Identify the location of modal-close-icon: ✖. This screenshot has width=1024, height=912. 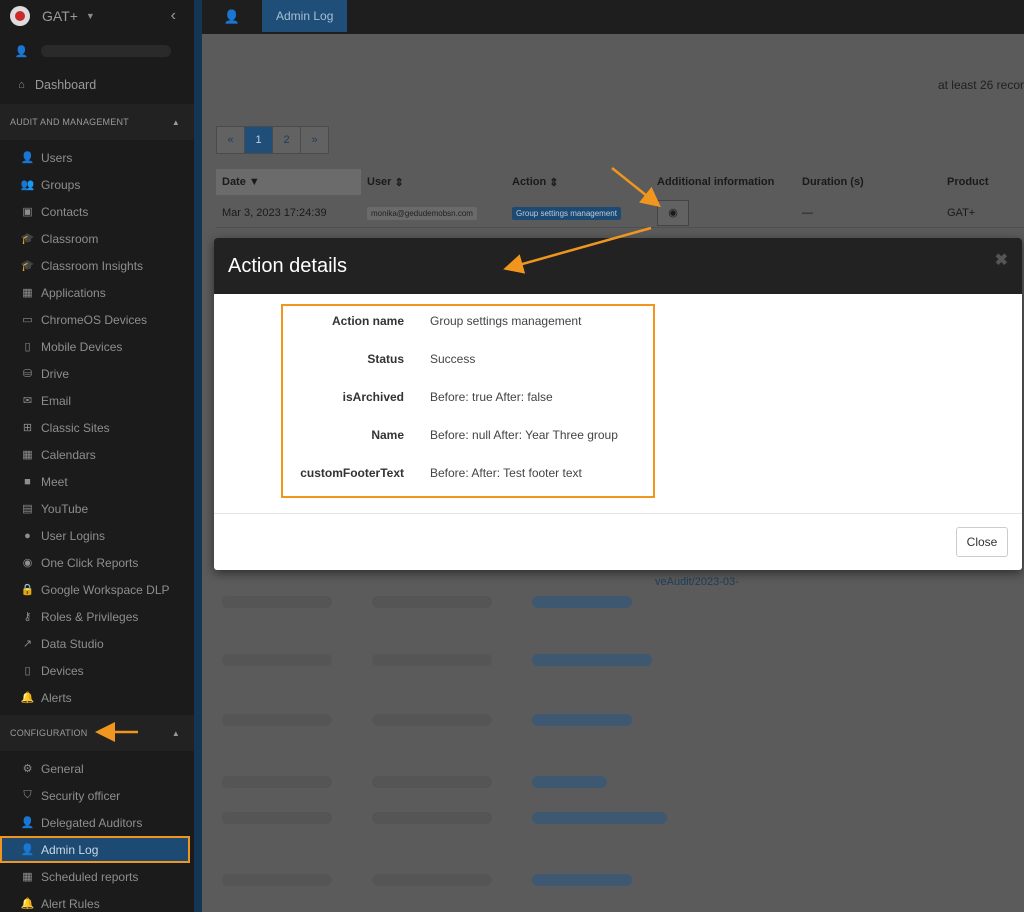
(1001, 260).